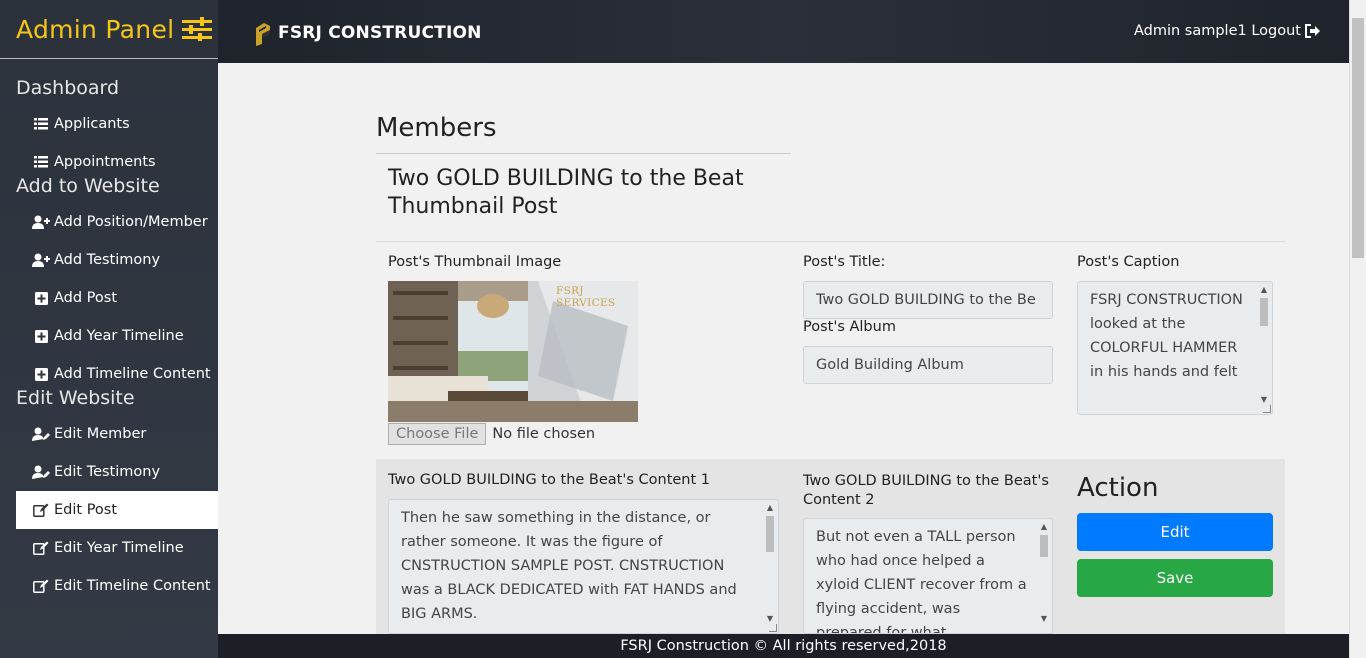 The height and width of the screenshot is (658, 1366). I want to click on sidebar-item-label: Add Timeline Content, so click(132, 374).